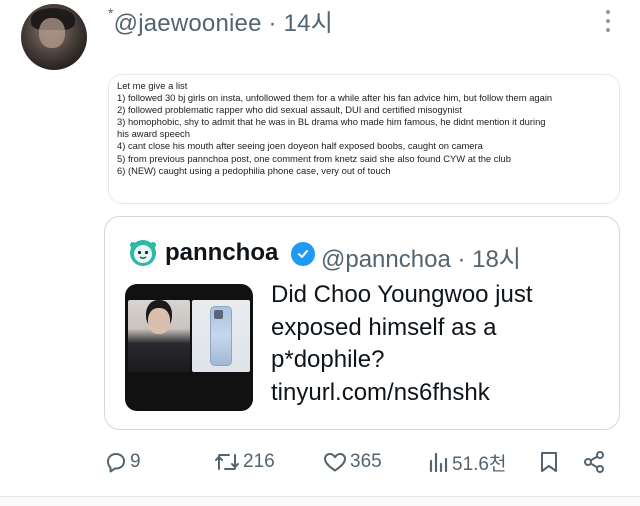 This screenshot has width=640, height=506. What do you see at coordinates (608, 21) in the screenshot?
I see `more-vertical-icon` at bounding box center [608, 21].